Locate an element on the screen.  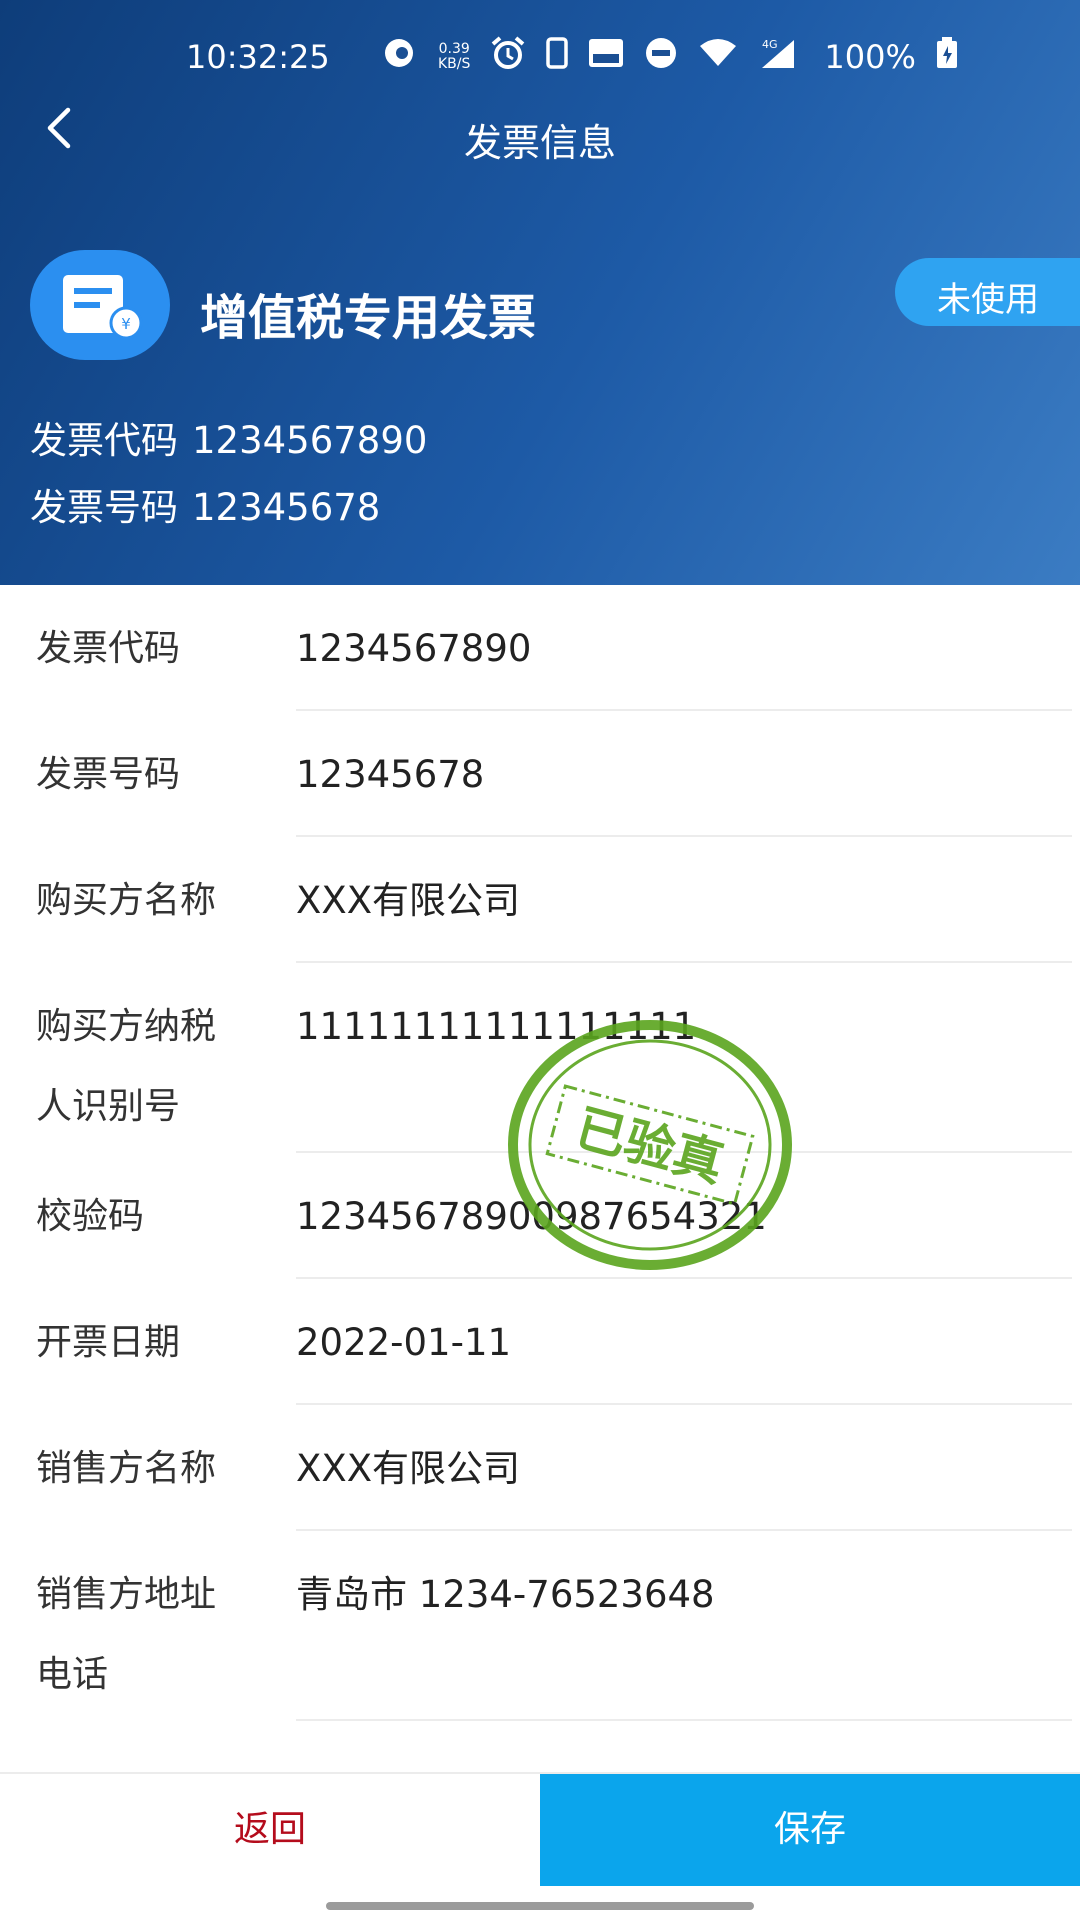
hero-number-label: 发票号码 is located at coordinates (104, 507).